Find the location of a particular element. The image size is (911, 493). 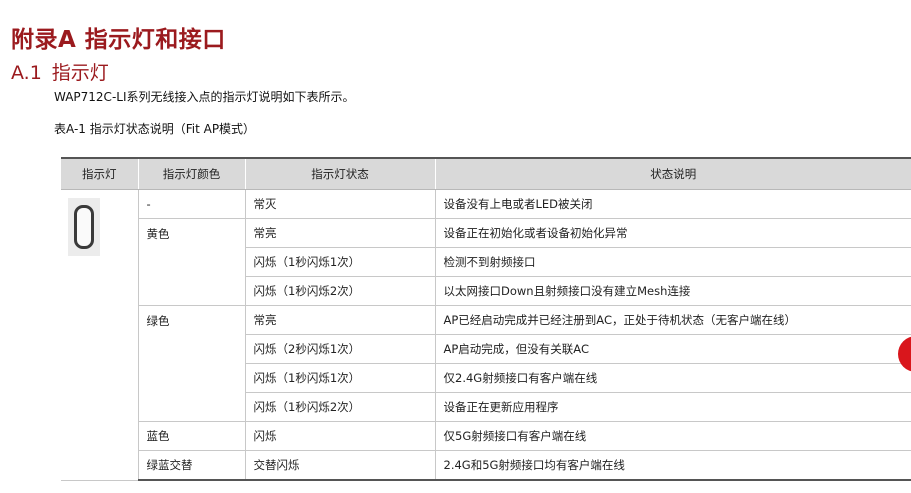

header-description: 状态说明 is located at coordinates (672, 174).